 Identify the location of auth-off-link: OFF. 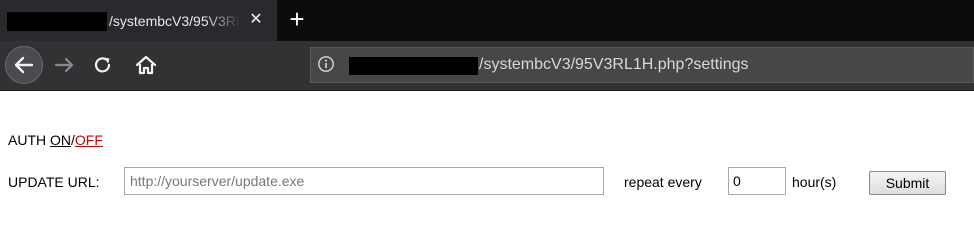
(89, 140).